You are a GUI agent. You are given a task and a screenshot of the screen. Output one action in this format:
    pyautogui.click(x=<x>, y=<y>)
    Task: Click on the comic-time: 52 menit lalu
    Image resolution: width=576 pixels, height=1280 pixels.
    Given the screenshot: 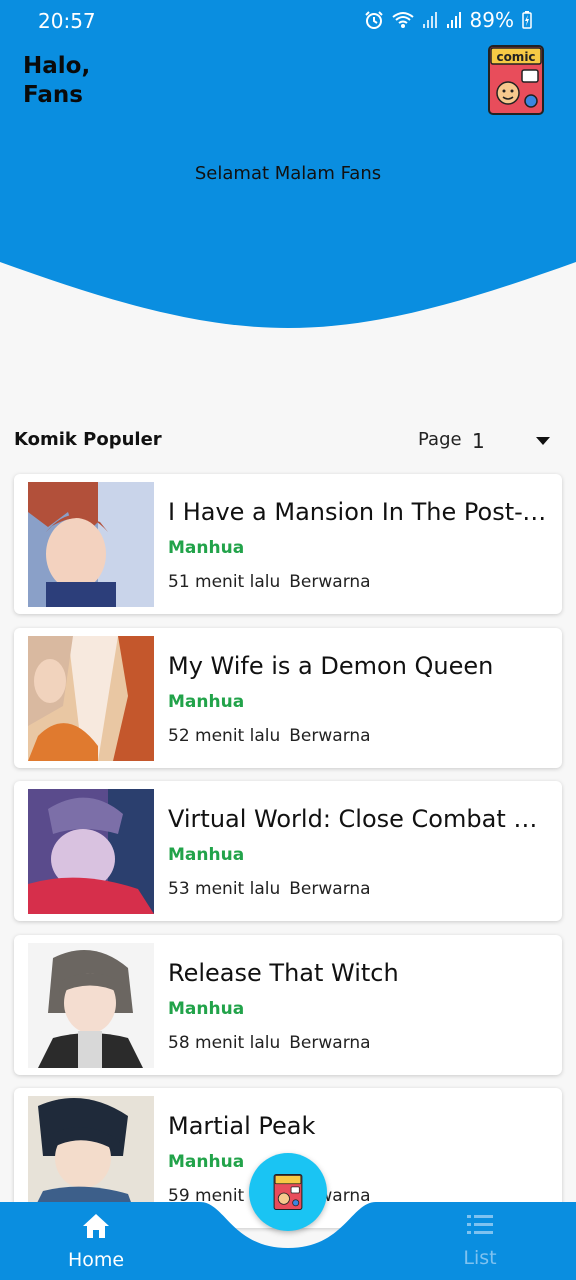 What is the action you would take?
    pyautogui.click(x=224, y=736)
    